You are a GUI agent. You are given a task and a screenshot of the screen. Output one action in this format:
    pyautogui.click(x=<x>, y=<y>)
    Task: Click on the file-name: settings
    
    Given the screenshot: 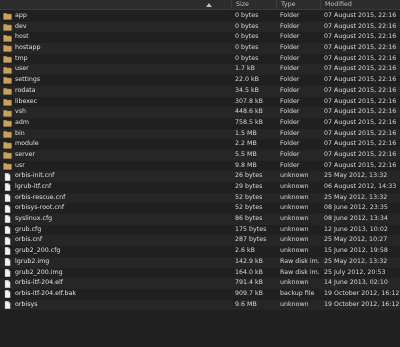 What is the action you would take?
    pyautogui.click(x=28, y=80)
    